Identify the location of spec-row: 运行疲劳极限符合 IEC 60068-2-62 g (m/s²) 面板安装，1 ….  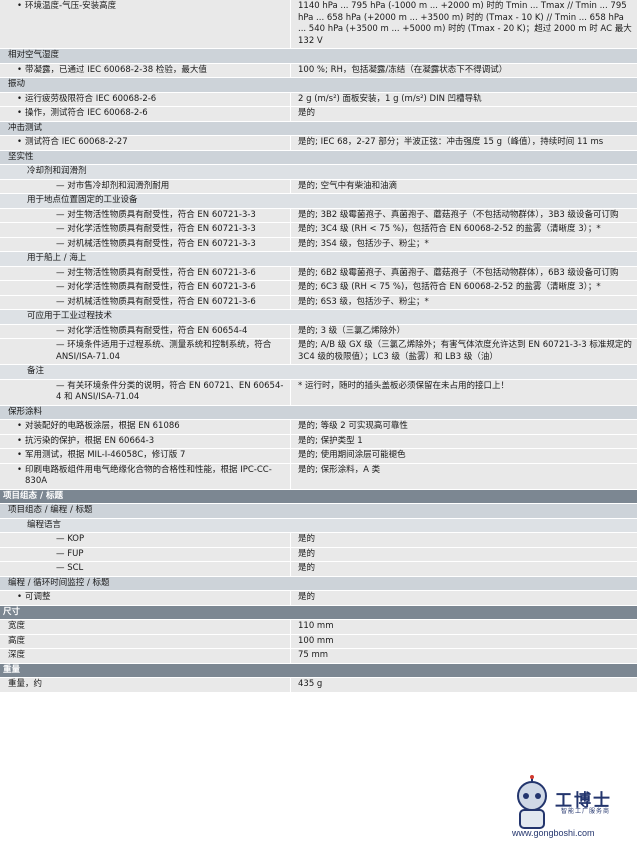
(318, 99).